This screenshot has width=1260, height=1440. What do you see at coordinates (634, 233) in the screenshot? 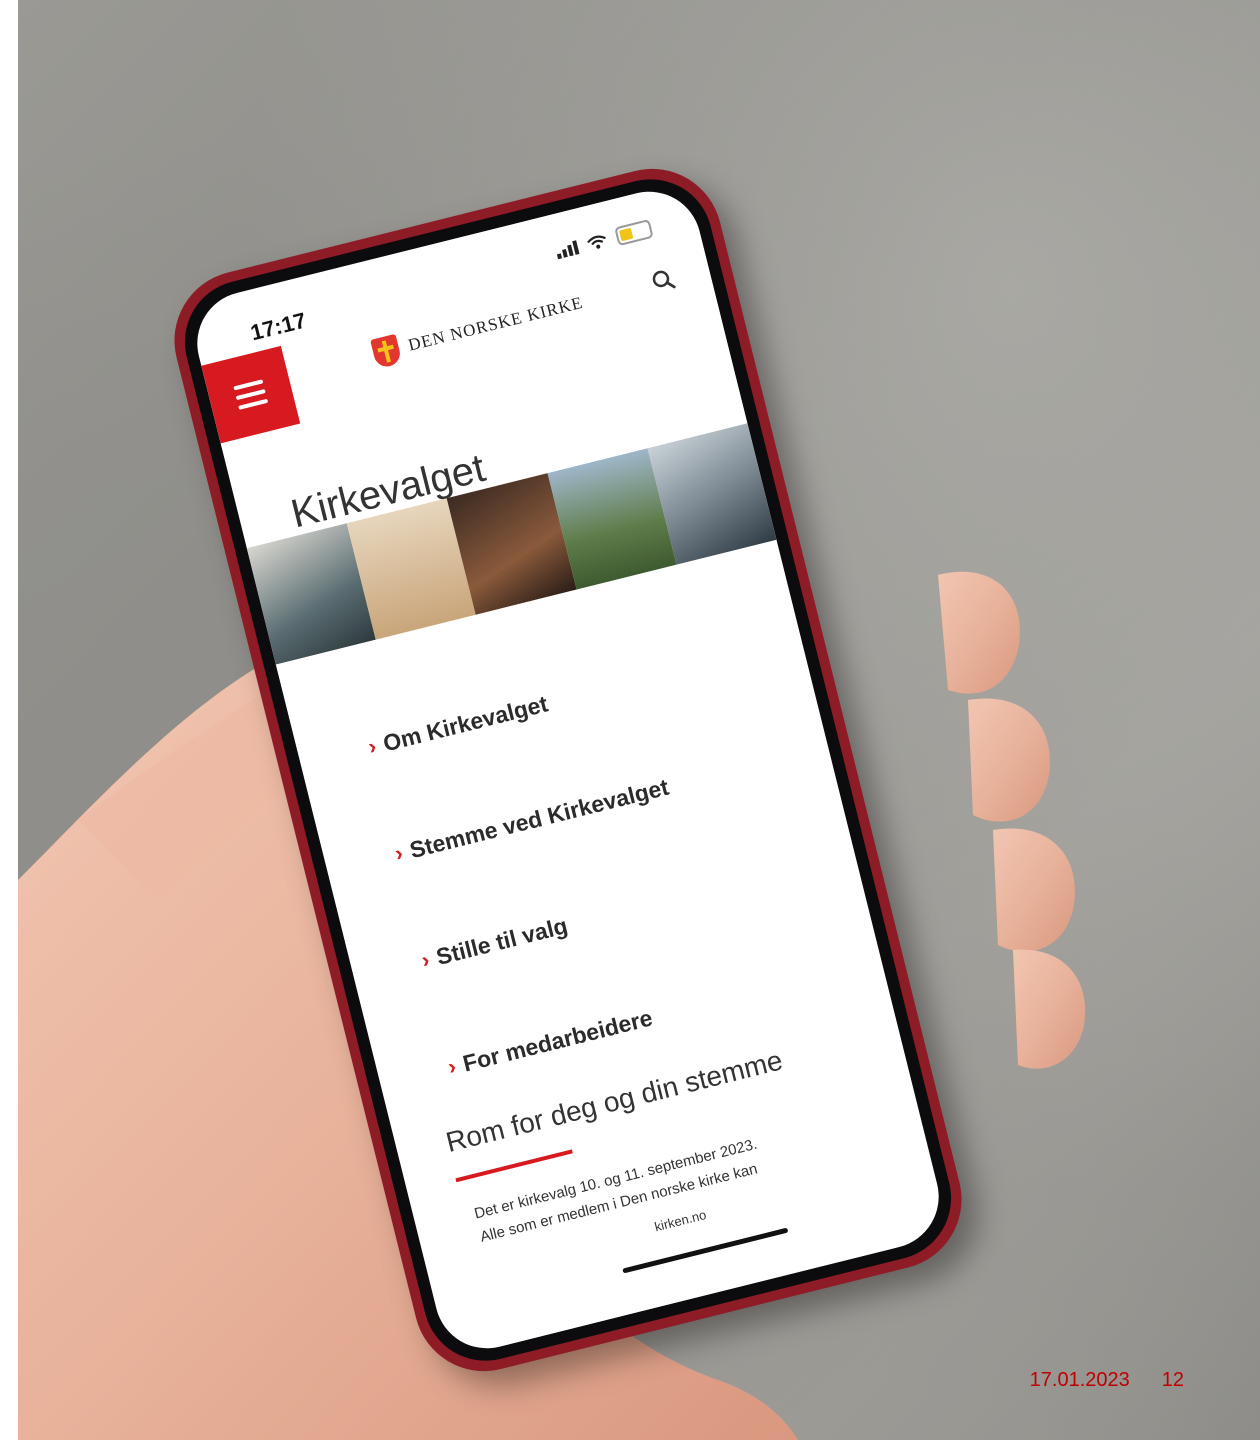
I see `battery-icon` at bounding box center [634, 233].